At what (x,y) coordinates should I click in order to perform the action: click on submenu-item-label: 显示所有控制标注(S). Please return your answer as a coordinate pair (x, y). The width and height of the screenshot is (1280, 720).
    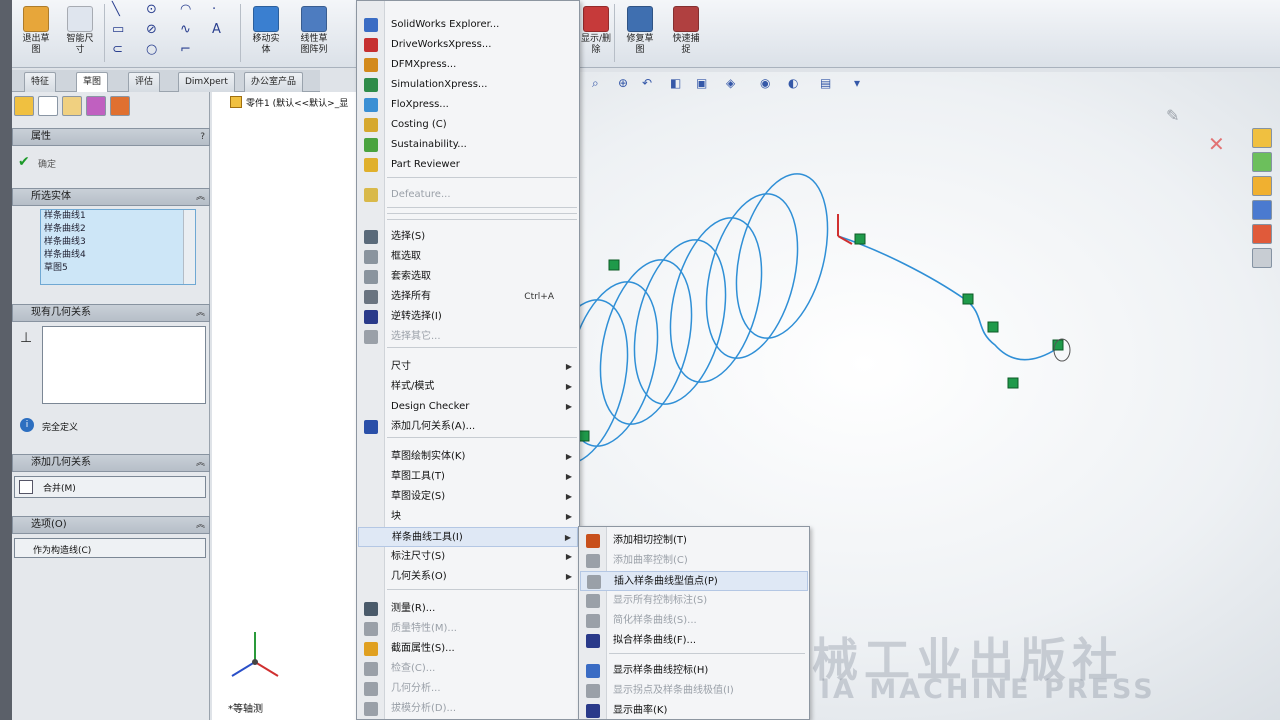
    Looking at the image, I should click on (660, 600).